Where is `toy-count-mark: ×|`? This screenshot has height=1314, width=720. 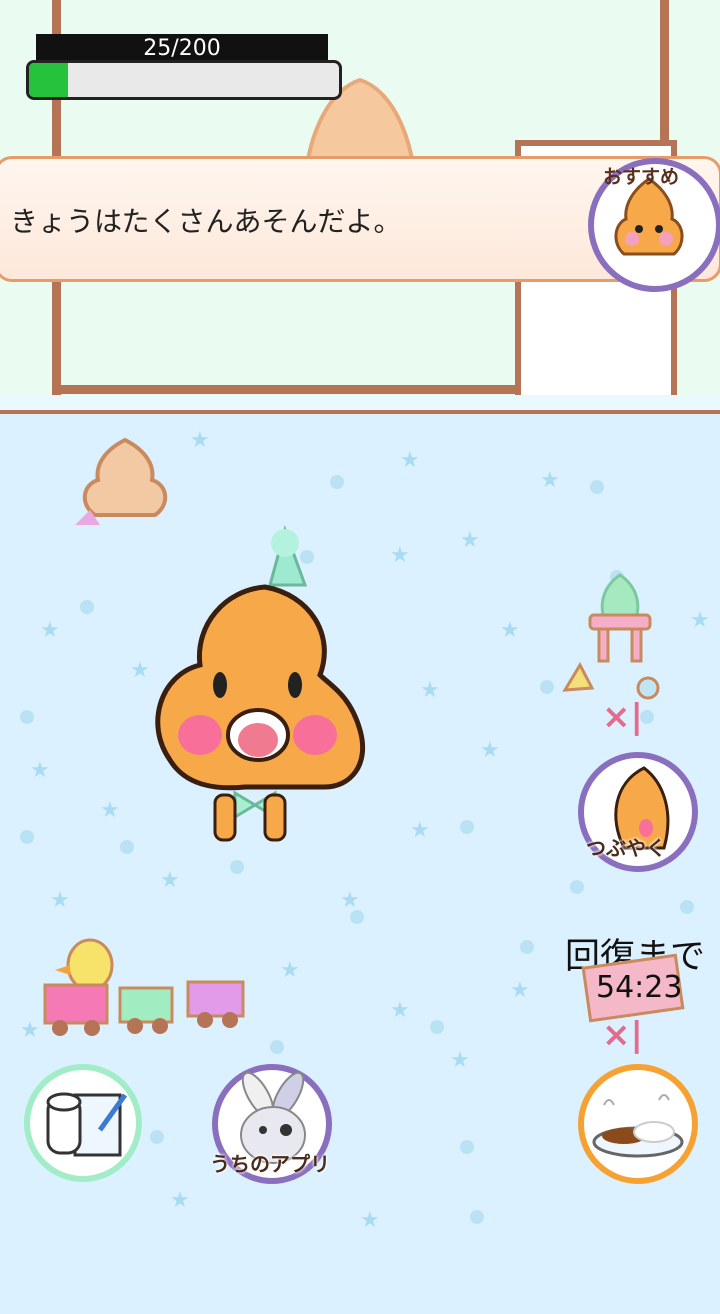 toy-count-mark: ×| is located at coordinates (622, 717).